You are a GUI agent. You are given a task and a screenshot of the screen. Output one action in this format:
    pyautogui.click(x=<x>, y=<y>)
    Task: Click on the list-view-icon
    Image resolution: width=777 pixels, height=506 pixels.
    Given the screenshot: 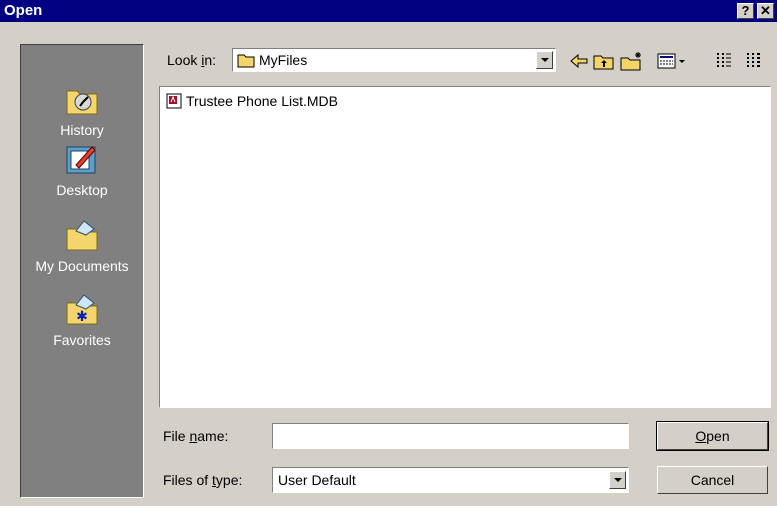 What is the action you would take?
    pyautogui.click(x=724, y=61)
    